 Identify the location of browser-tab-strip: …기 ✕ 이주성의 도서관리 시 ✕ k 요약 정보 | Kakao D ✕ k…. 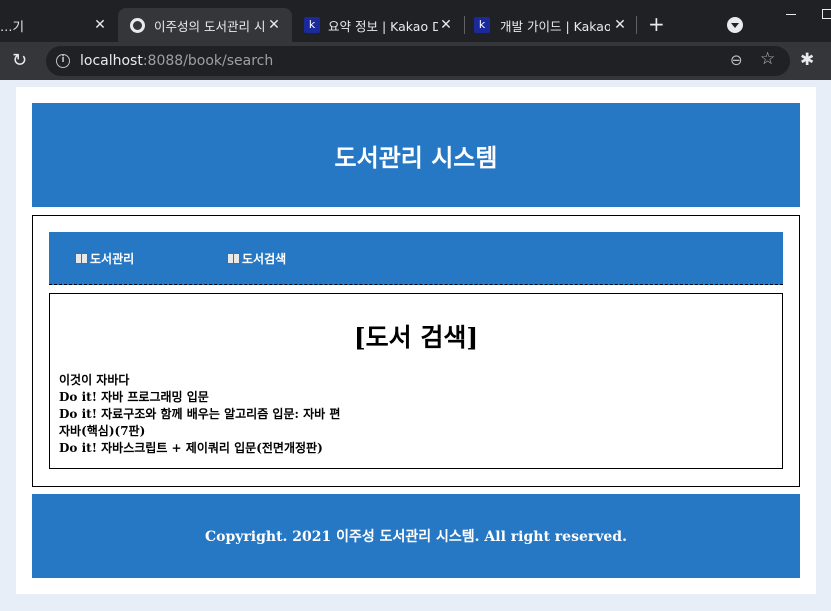
(415, 21).